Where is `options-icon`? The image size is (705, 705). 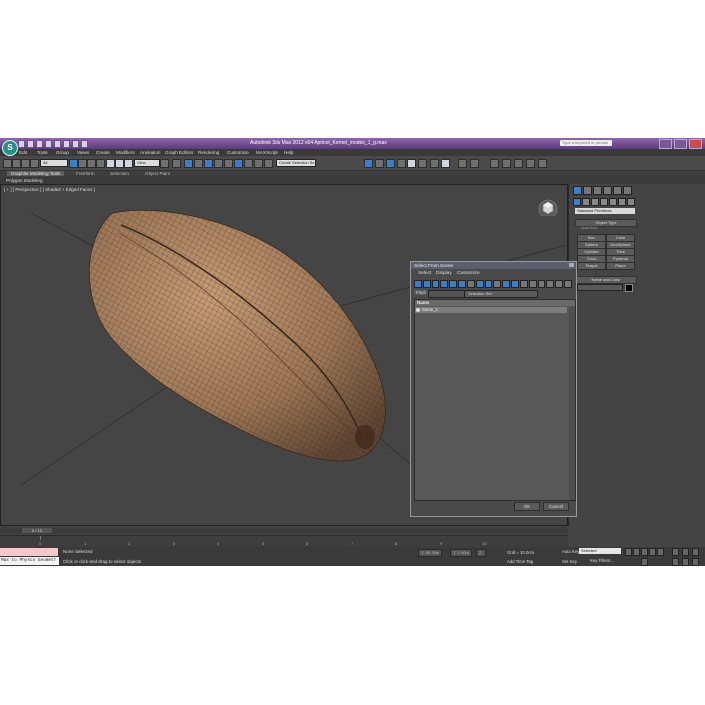 options-icon is located at coordinates (568, 284).